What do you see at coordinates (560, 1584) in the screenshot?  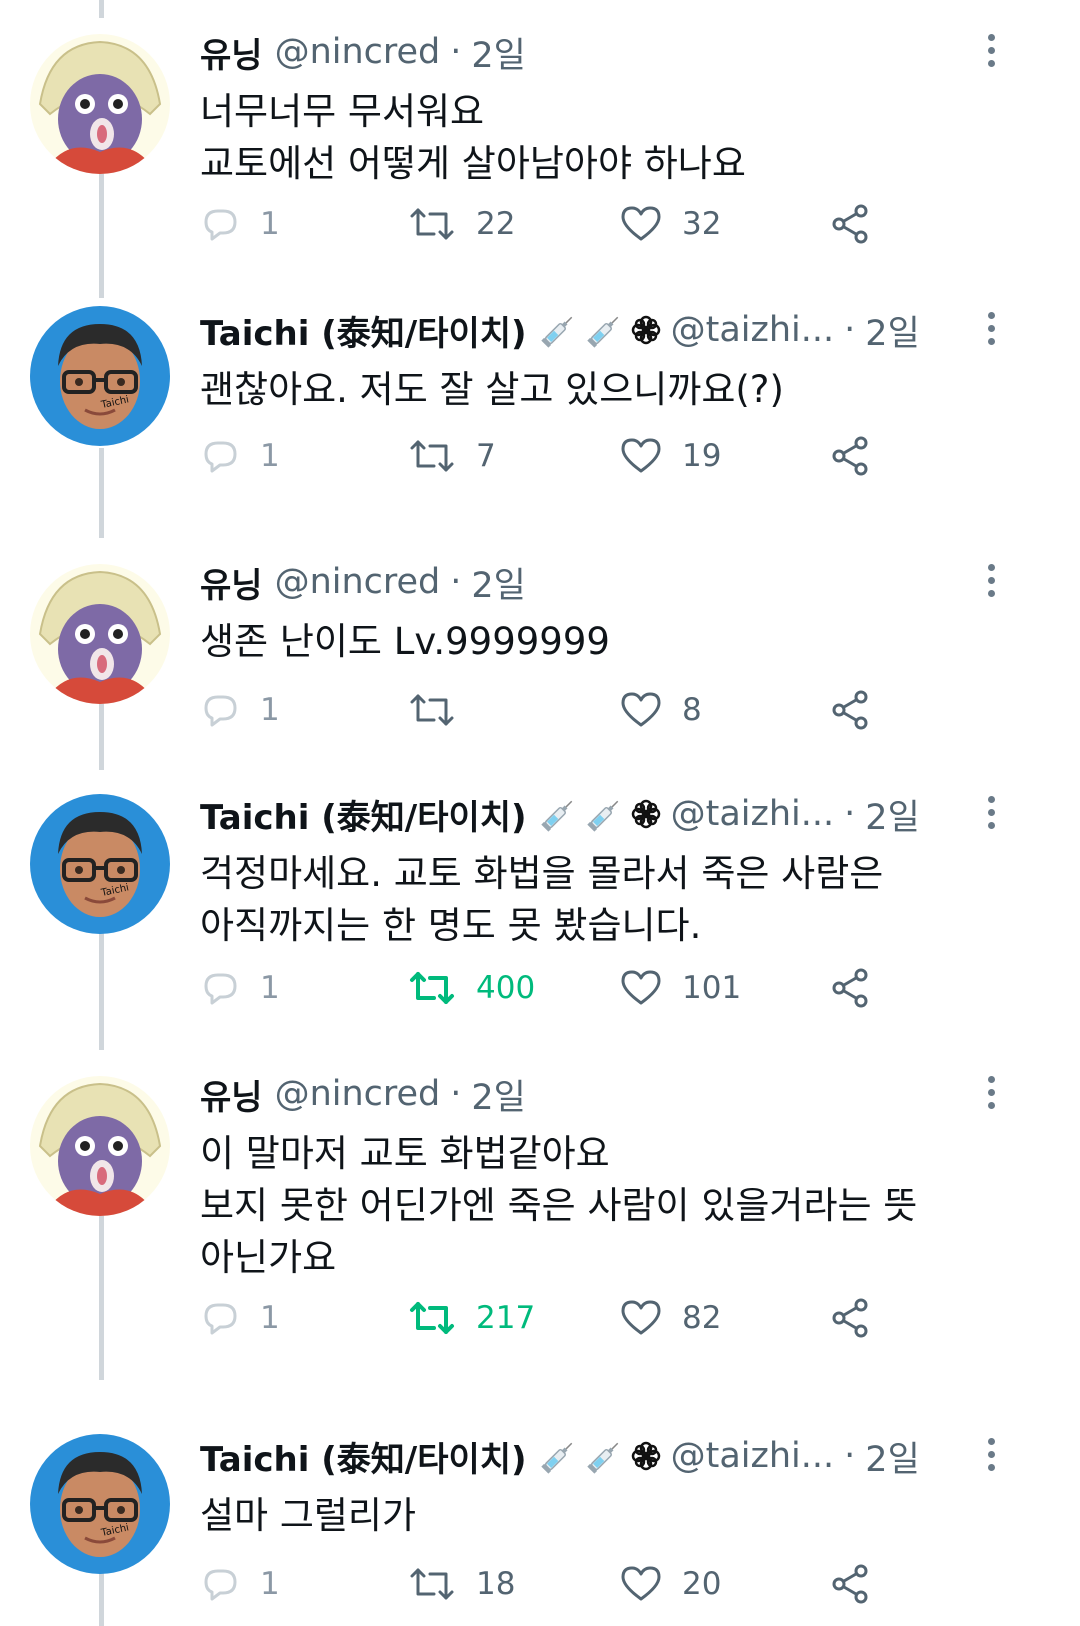 I see `action-bar: 1 18 20` at bounding box center [560, 1584].